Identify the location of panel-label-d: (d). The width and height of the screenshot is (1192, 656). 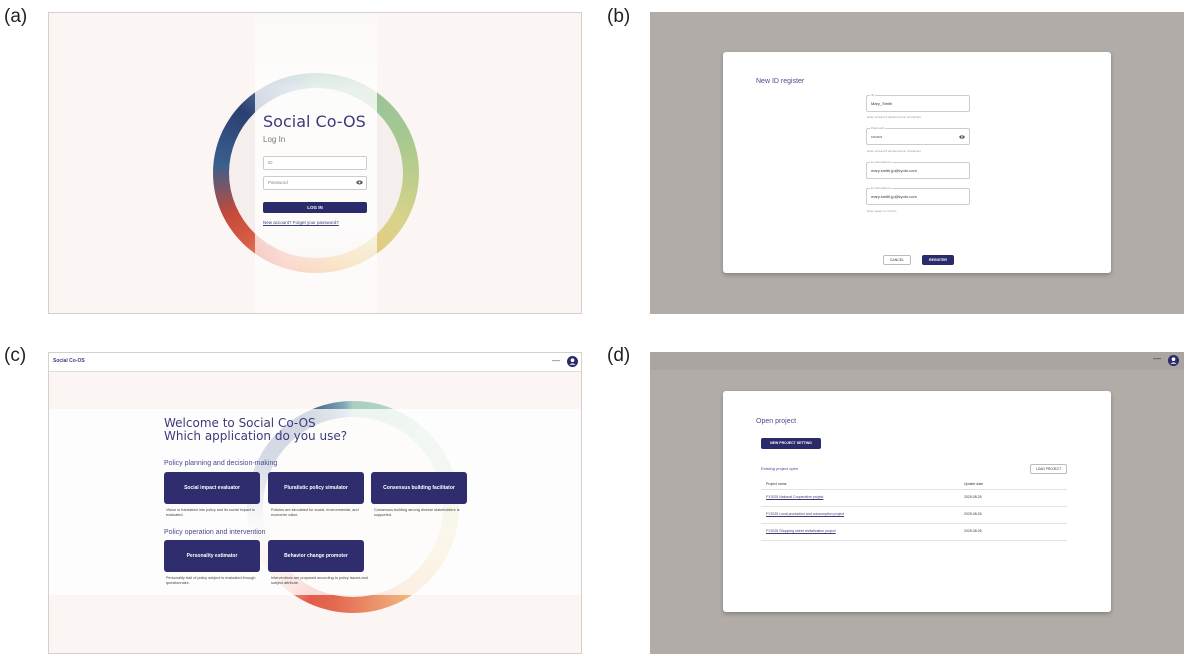
(619, 355).